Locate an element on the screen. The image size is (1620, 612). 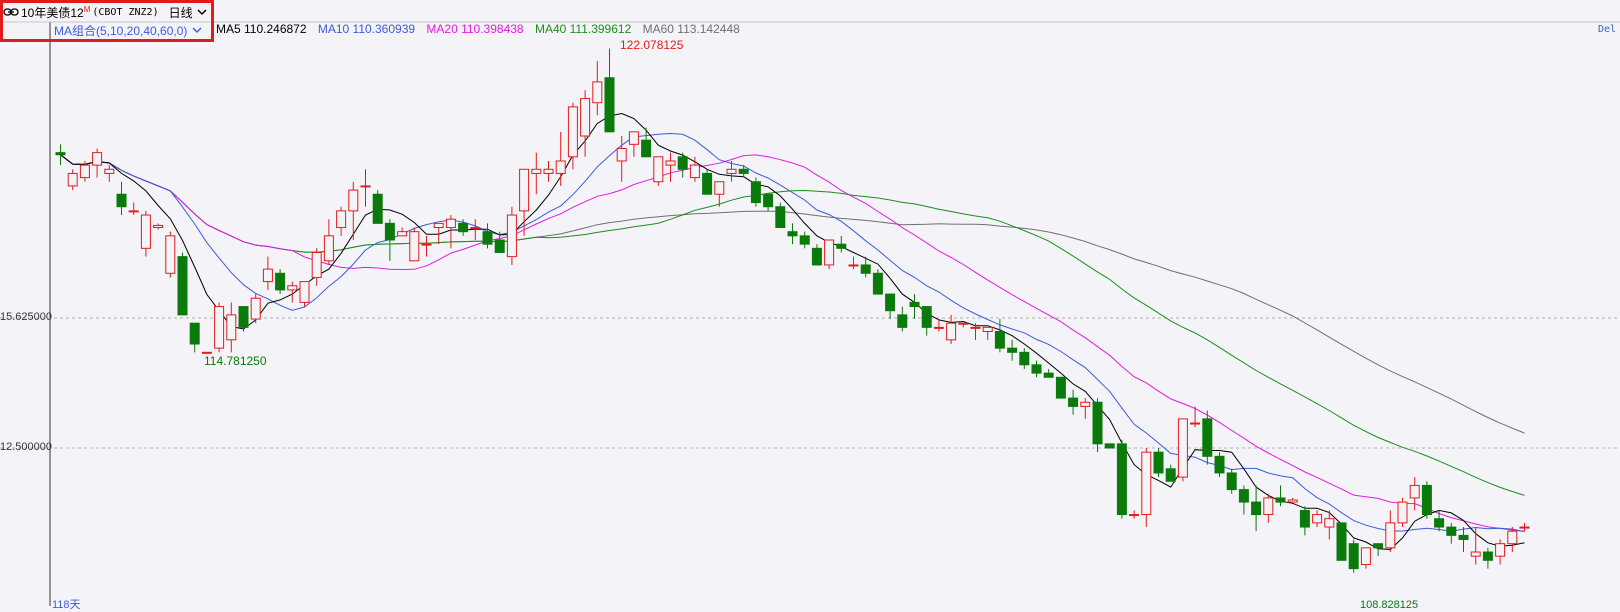
ma-combo-selector: MA组合(5,10,20,40,60,0) is located at coordinates (128, 30).